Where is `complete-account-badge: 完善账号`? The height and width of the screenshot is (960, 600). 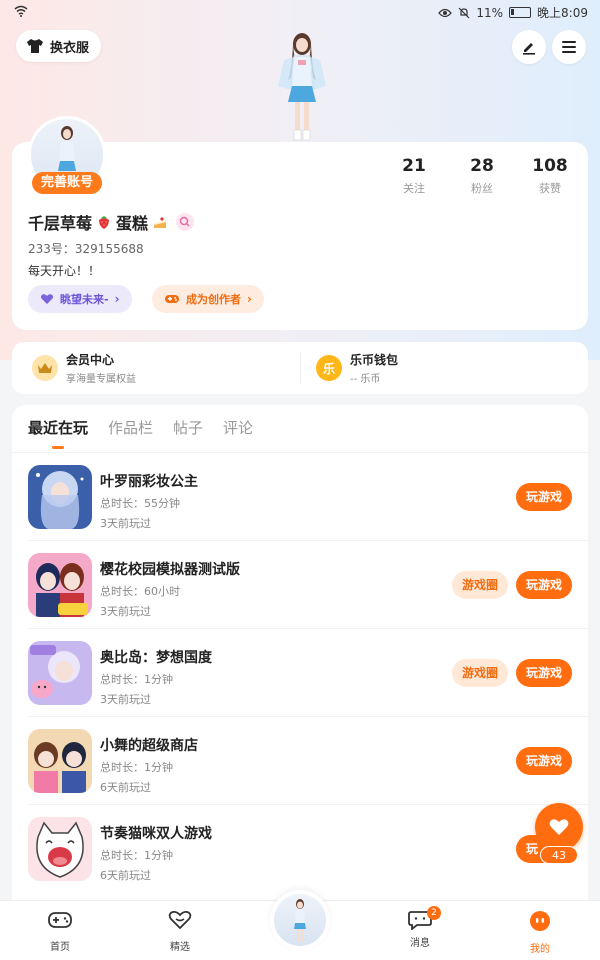
complete-account-badge: 完善账号 is located at coordinates (67, 183).